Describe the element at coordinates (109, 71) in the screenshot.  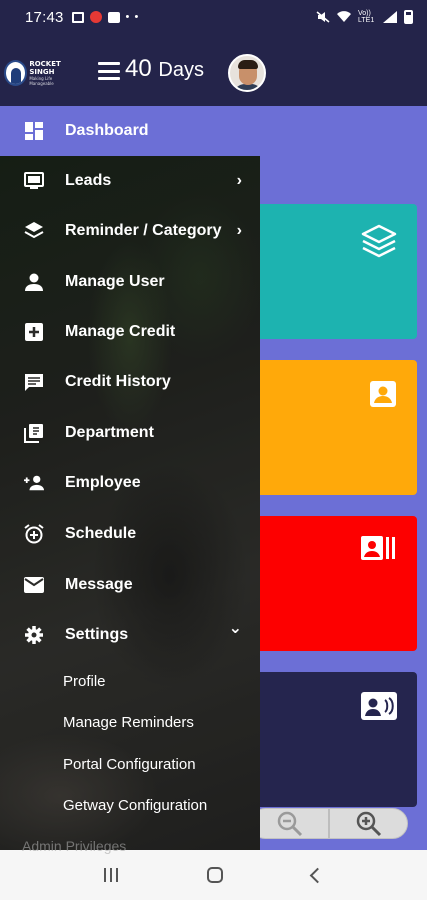
I see `menu-icon` at that location.